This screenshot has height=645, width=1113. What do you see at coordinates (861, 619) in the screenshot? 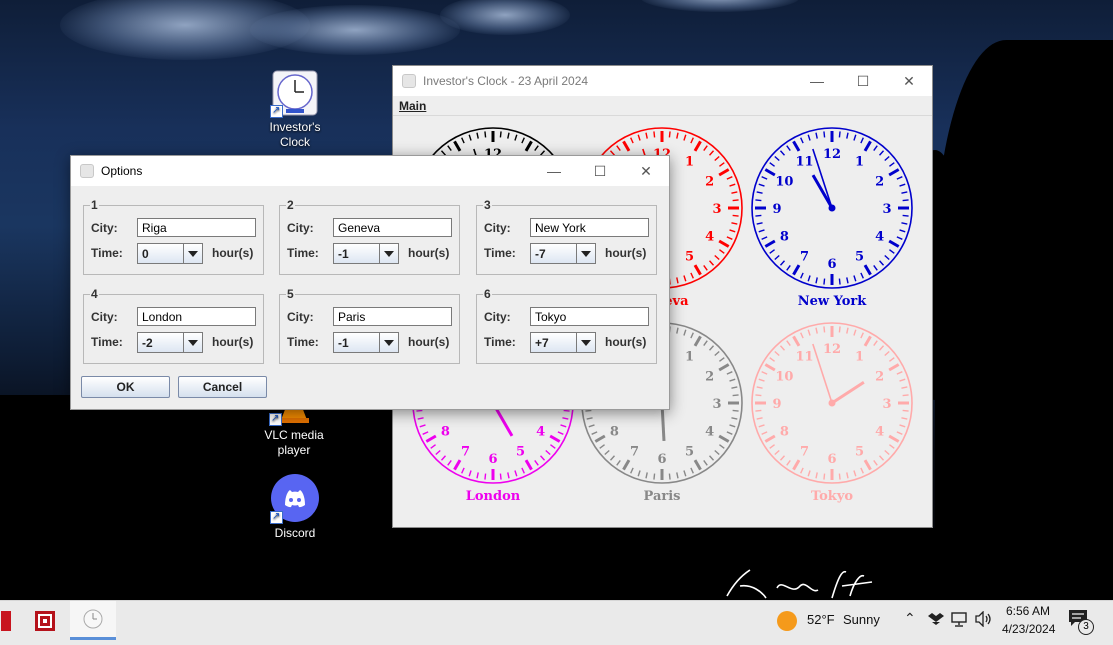
I see `weather-condition: Sunny` at bounding box center [861, 619].